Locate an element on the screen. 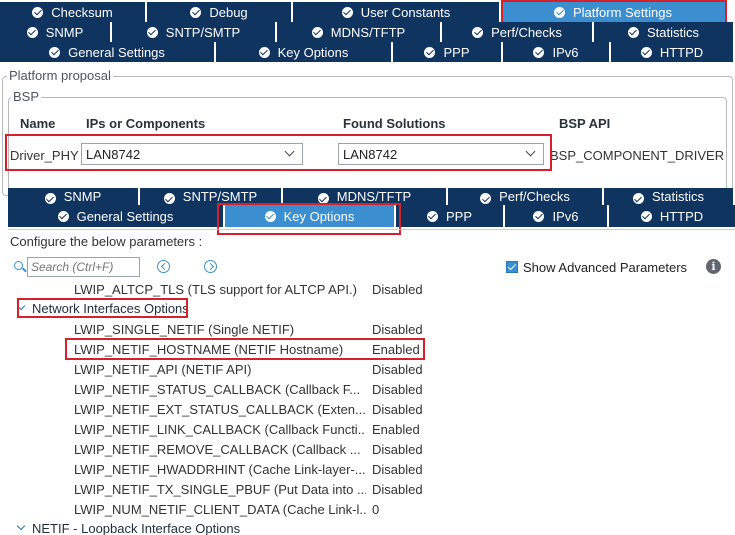  tab-statistics: Statistics is located at coordinates (664, 32).